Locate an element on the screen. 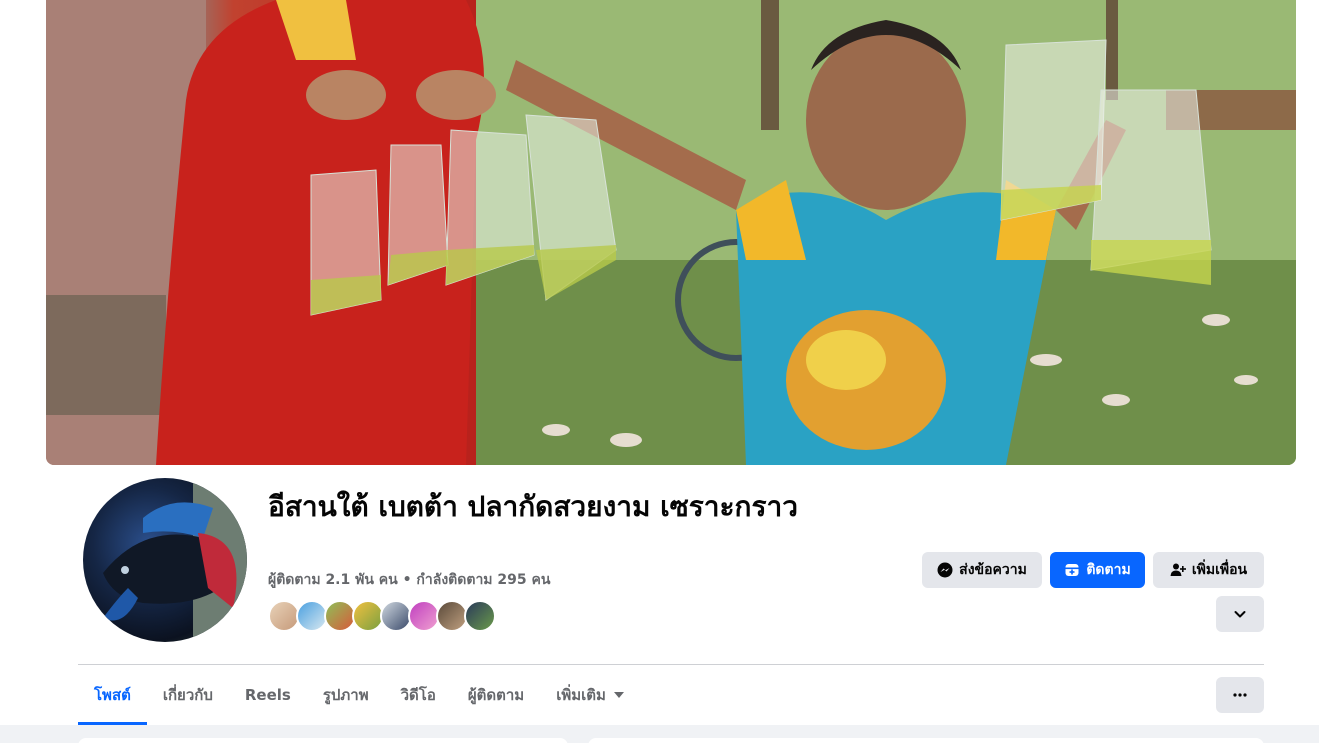 The width and height of the screenshot is (1319, 743). add-friend-button-label: เพิ่มเพื่อน is located at coordinates (1219, 569).